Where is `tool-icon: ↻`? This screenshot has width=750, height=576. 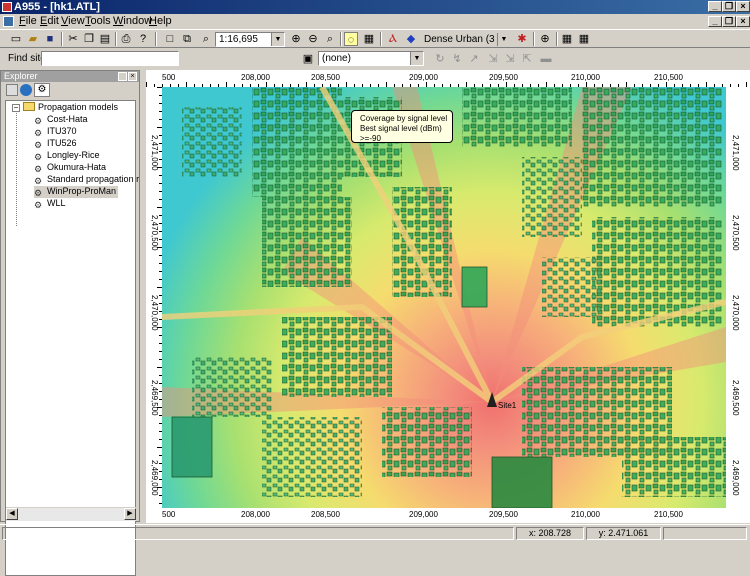 tool-icon: ↻ is located at coordinates (440, 59).